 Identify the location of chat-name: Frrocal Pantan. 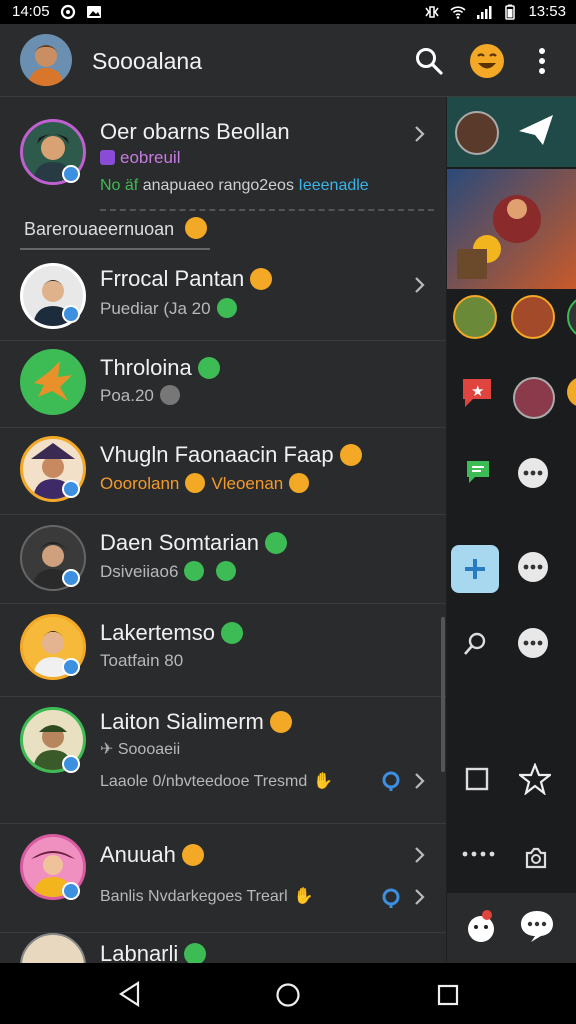
(186, 279).